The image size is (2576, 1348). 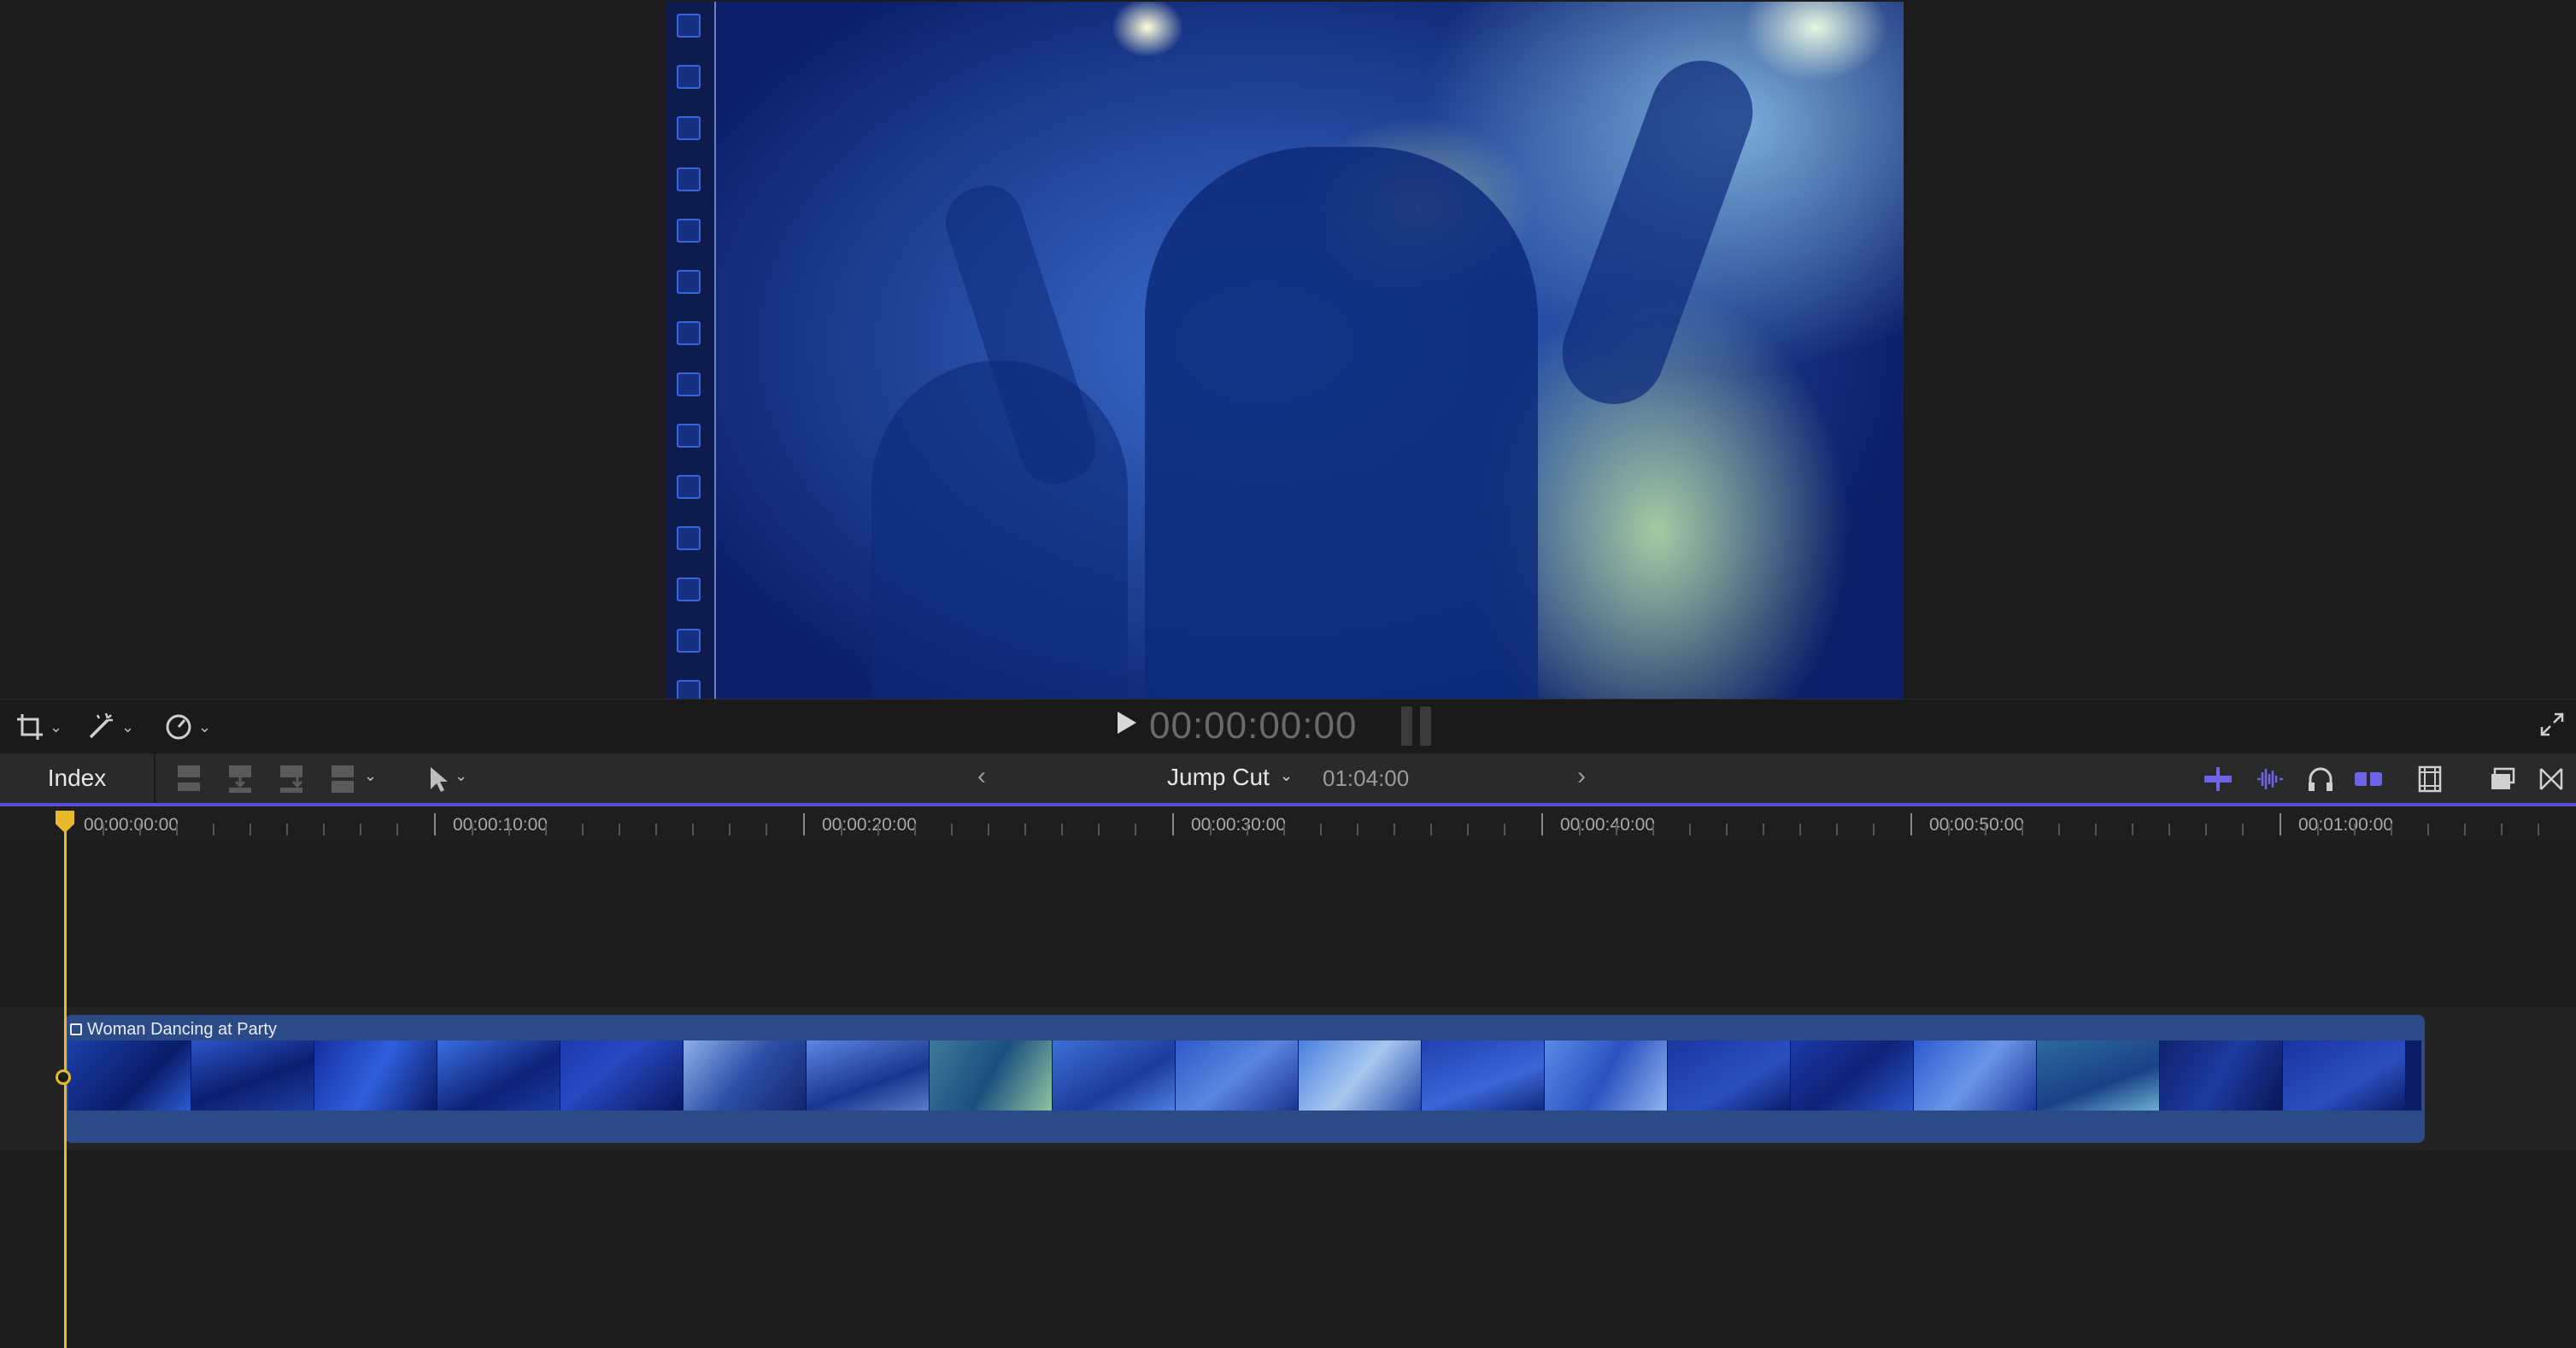 What do you see at coordinates (1977, 825) in the screenshot?
I see `ruler-label: 00:00:50:00` at bounding box center [1977, 825].